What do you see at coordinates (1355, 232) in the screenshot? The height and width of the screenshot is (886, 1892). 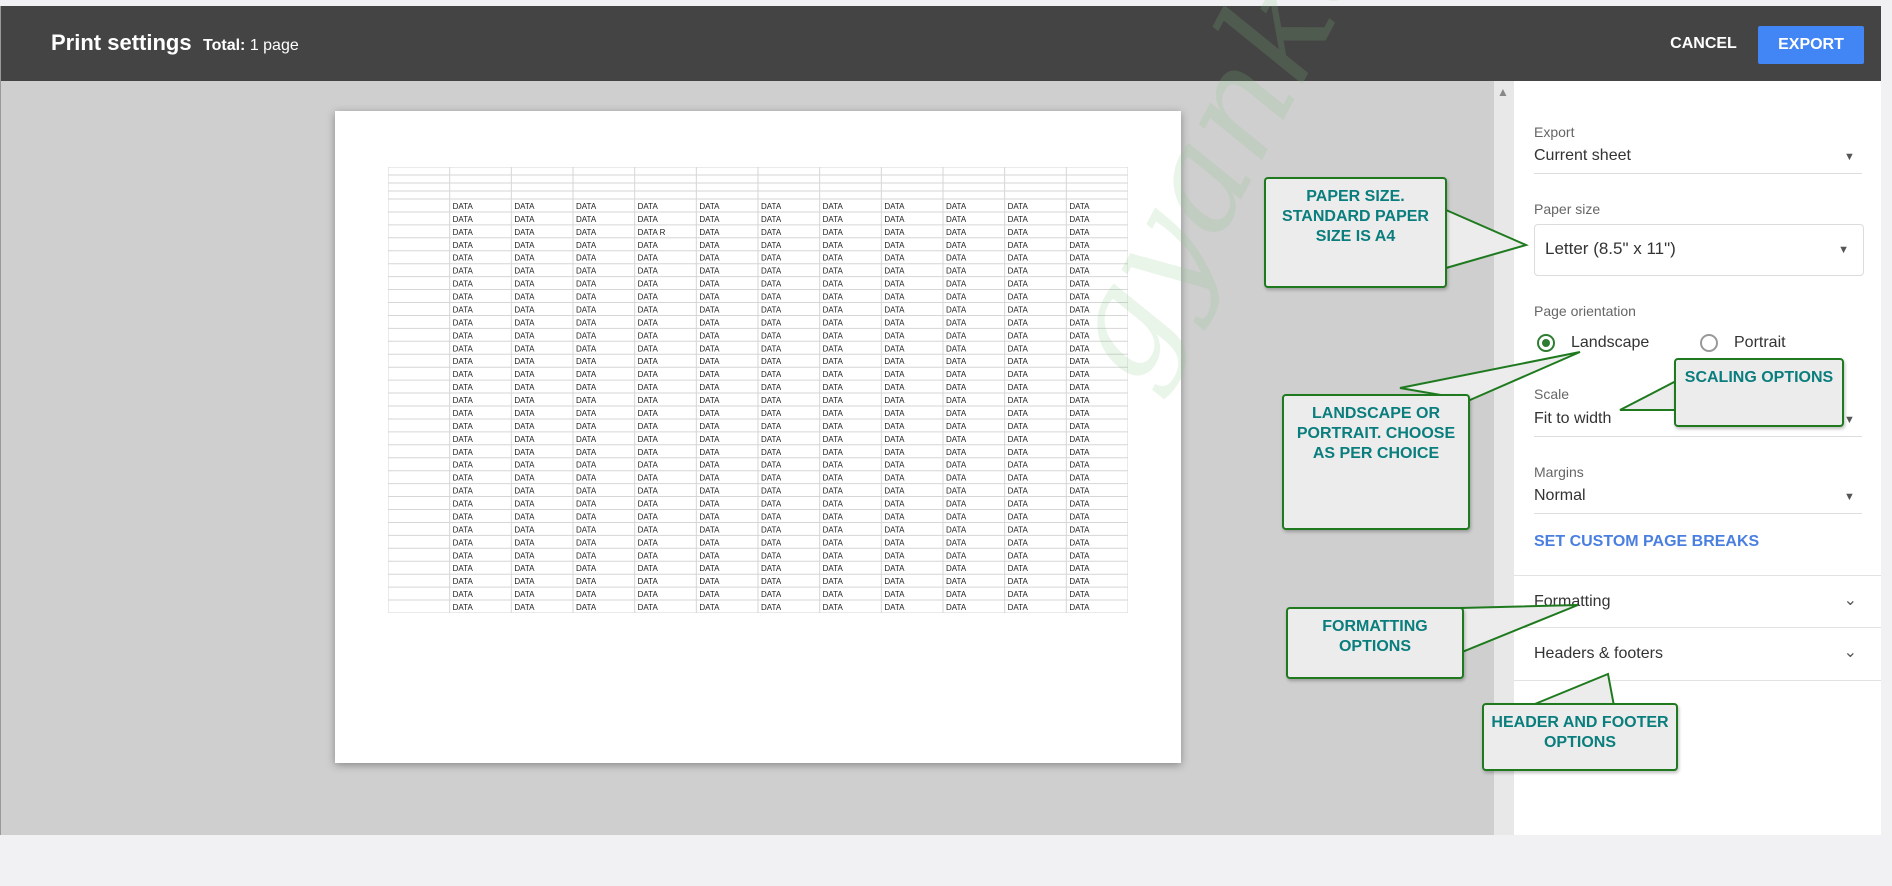 I see `callout-paper-size: PAPER SIZE. STANDARD PAPER SIZE IS A4` at bounding box center [1355, 232].